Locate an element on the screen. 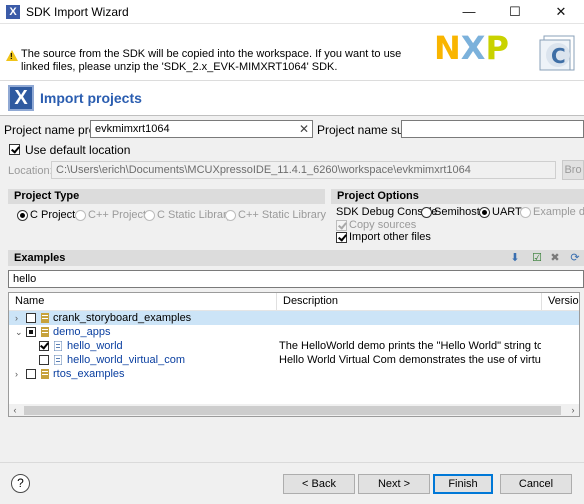 This screenshot has width=584, height=504. collapse-icon: ⌄ is located at coordinates (19, 332).